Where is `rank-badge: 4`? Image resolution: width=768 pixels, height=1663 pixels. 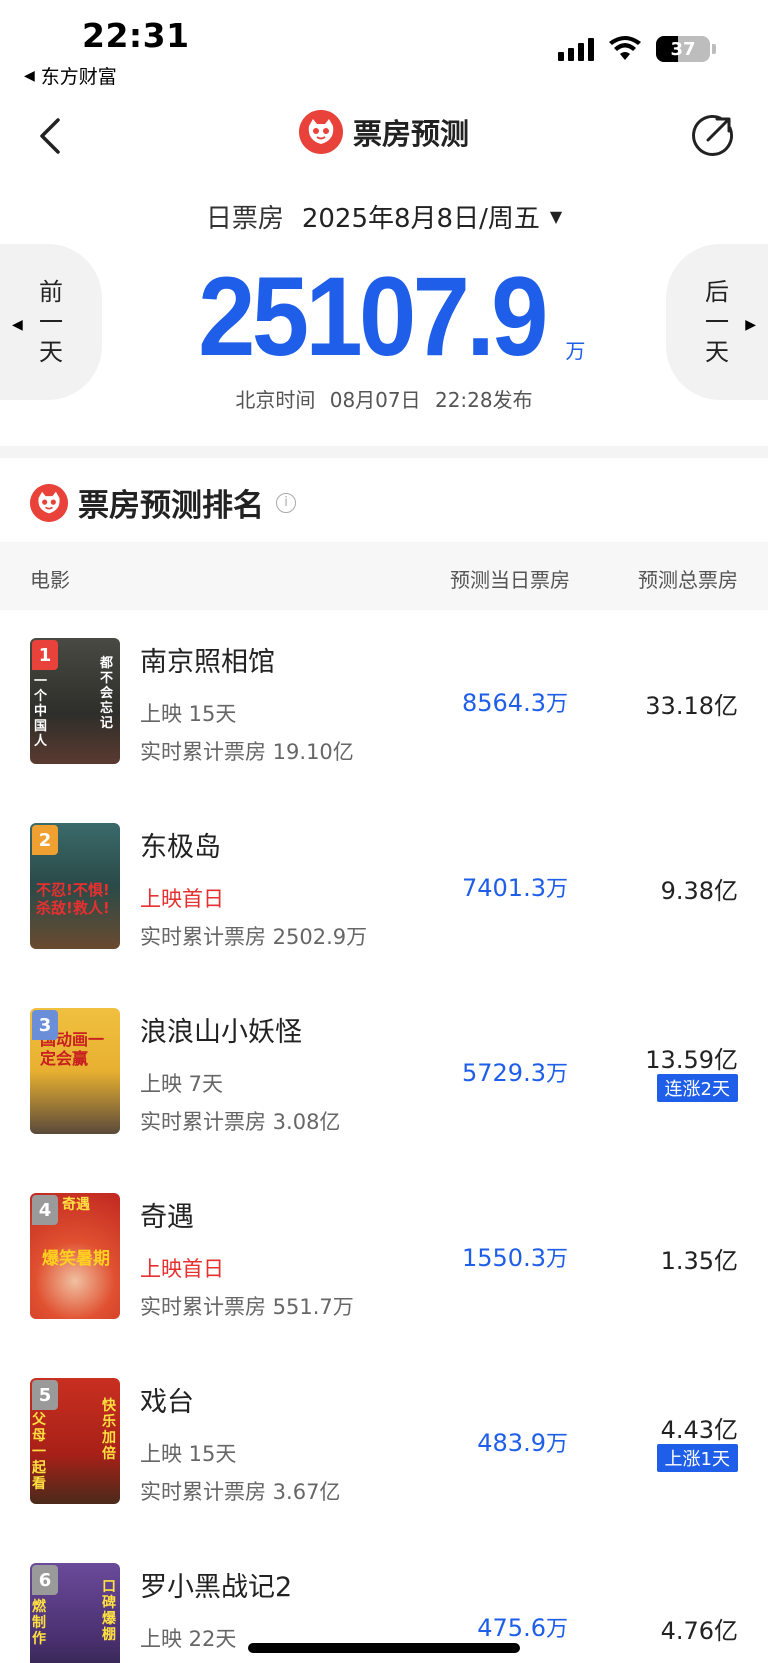 rank-badge: 4 is located at coordinates (45, 1210).